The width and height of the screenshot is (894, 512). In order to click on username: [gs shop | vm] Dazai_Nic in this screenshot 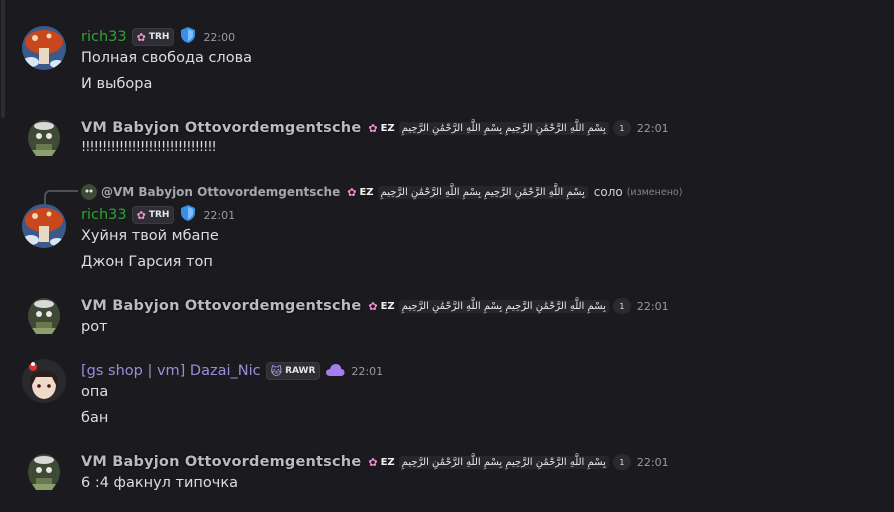, I will do `click(171, 371)`.